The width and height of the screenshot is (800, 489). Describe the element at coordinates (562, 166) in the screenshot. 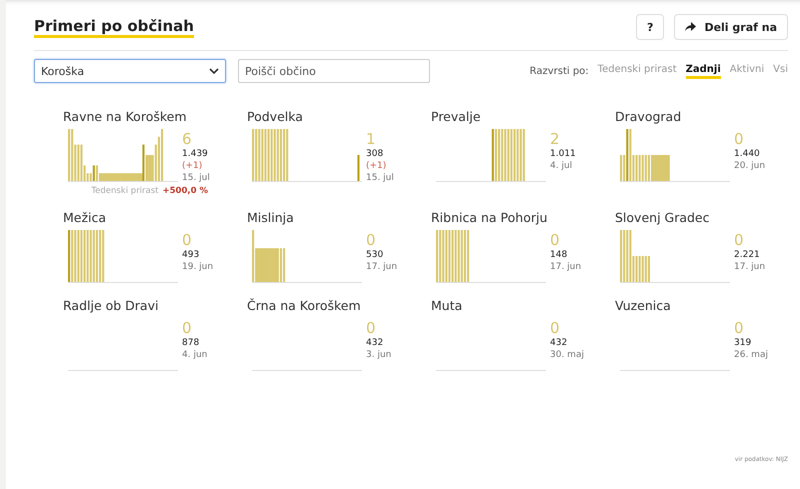

I see `last-date: 4. jul` at that location.